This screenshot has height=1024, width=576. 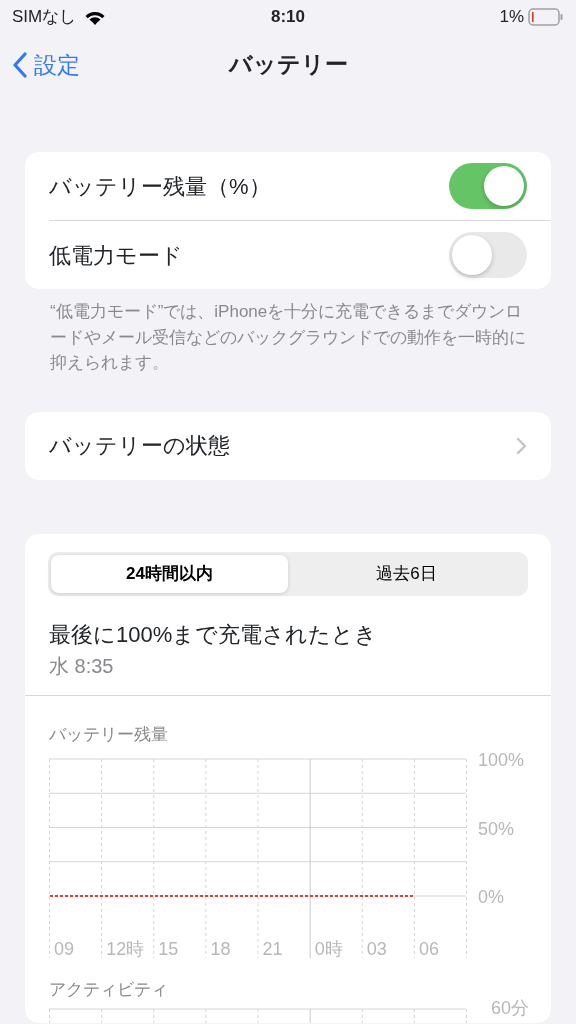 I want to click on footer-note: “低電力モード”では、iPhoneを十分に充電できるまでダウンロードやメール受信などのバックグラウンドでの動作を一時的に抑えられます。, so click(x=288, y=337).